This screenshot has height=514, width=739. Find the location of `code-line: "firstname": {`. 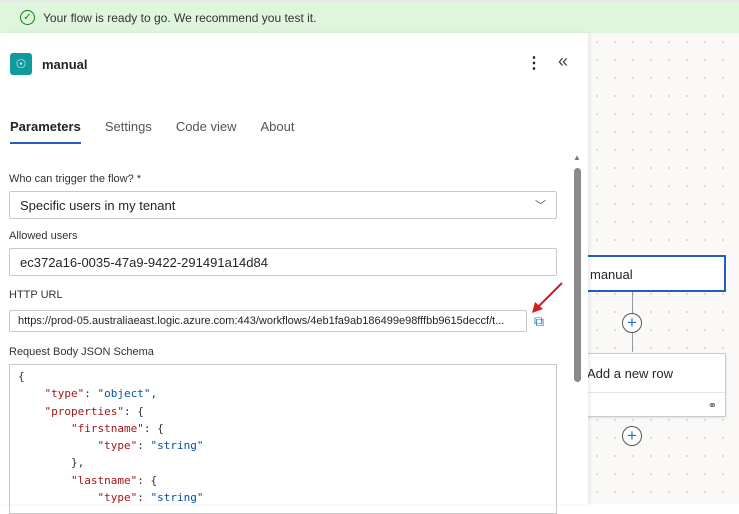

code-line: "firstname": { is located at coordinates (287, 428).